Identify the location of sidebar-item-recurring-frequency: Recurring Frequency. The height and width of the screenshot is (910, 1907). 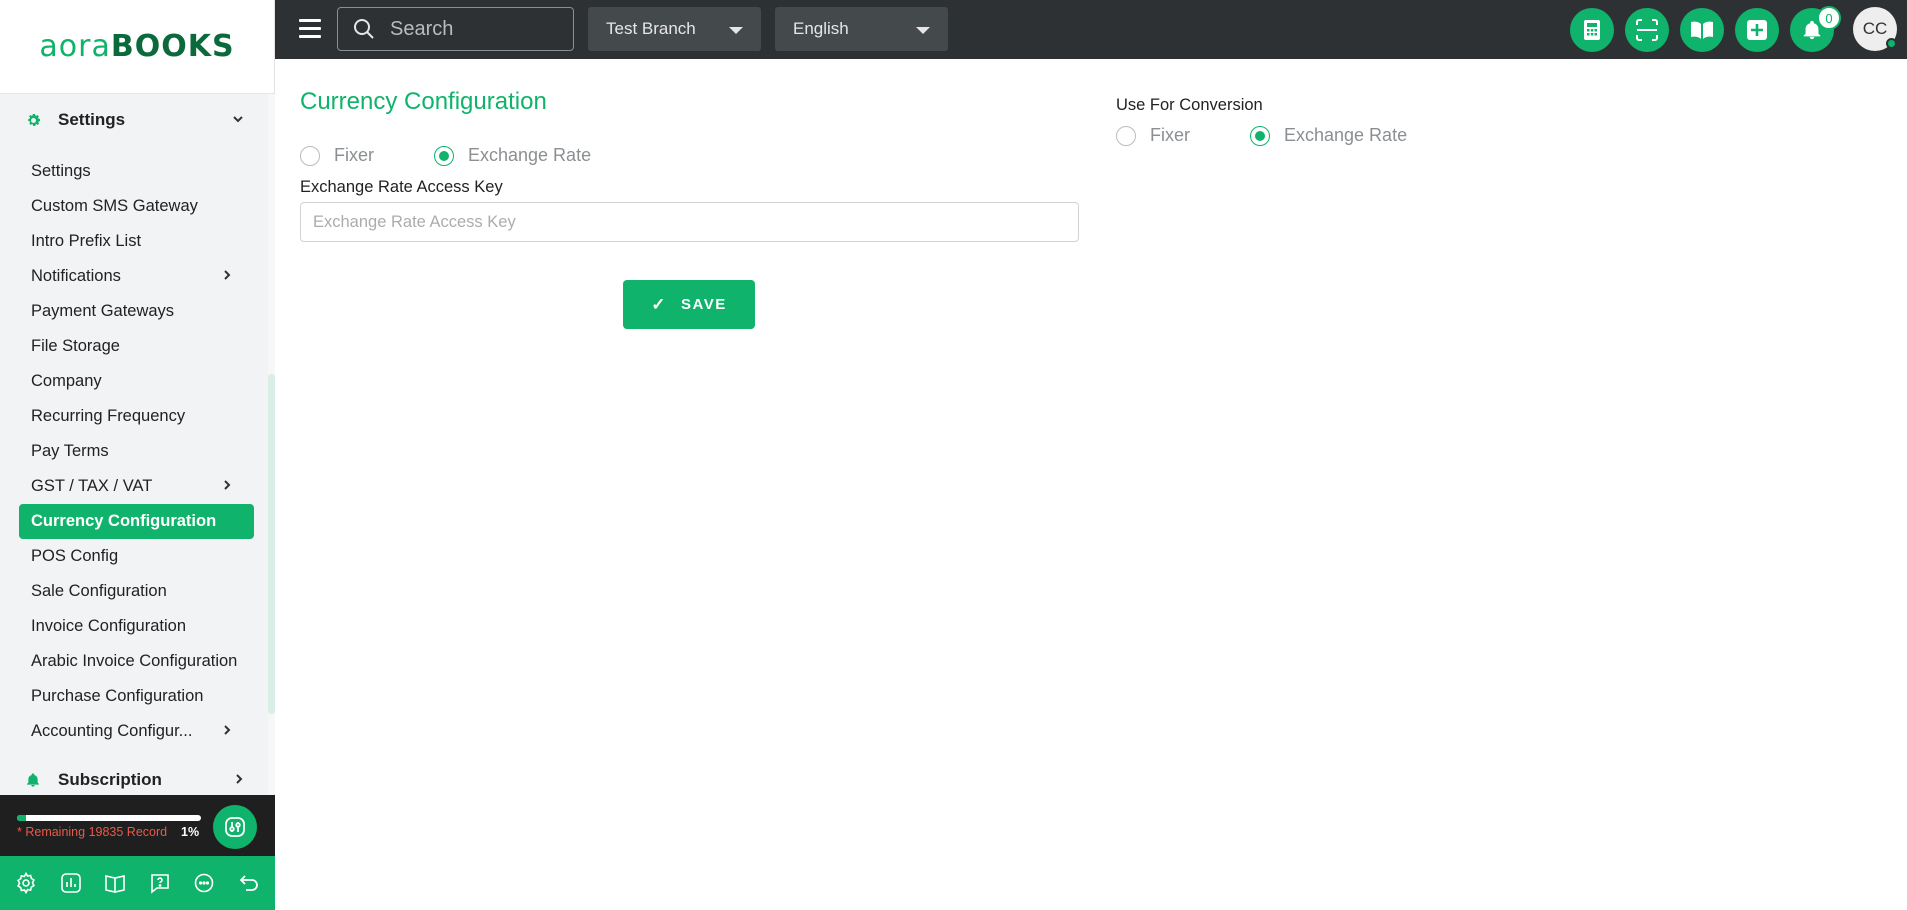
(136, 416).